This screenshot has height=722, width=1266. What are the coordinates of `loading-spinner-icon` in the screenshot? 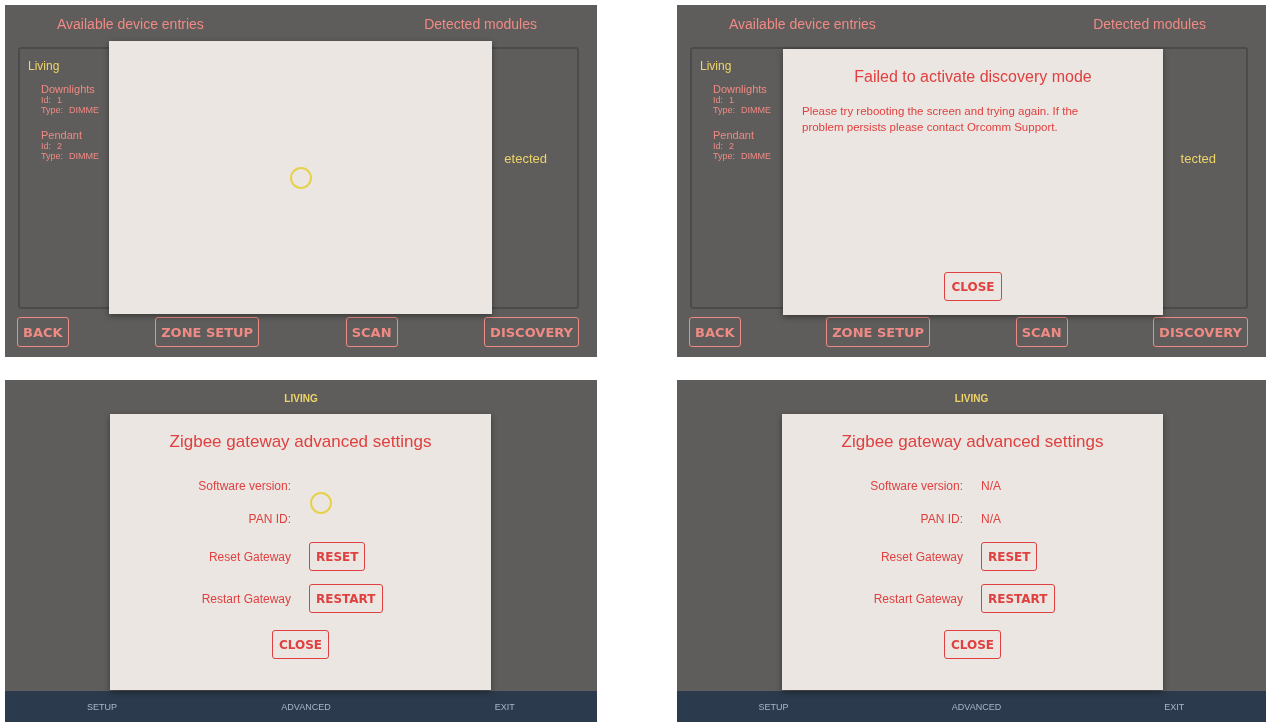 It's located at (300, 177).